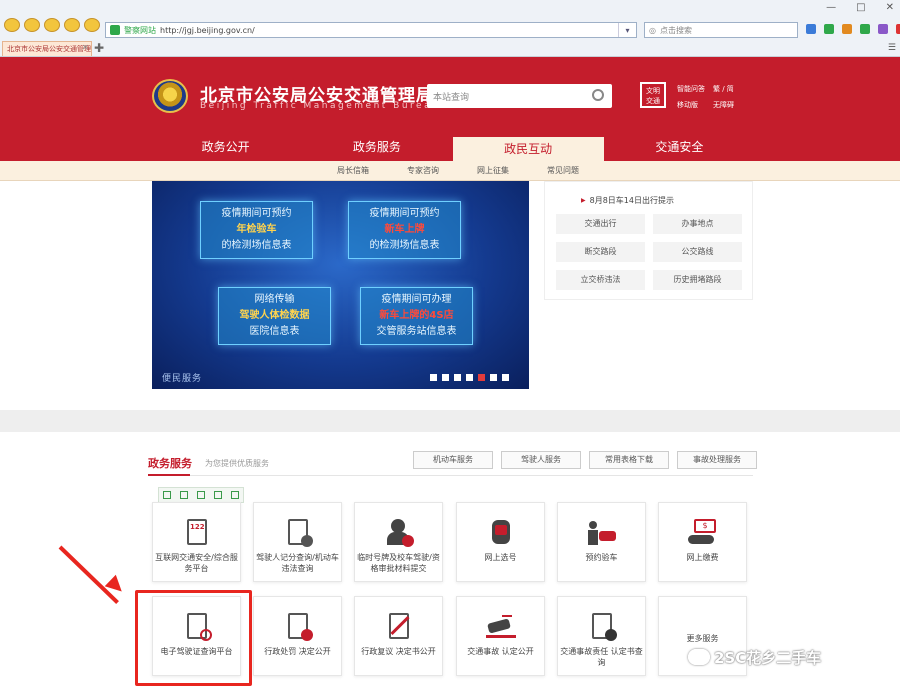 This screenshot has height=697, width=900. I want to click on window-controls: — □ ✕, so click(860, 7).